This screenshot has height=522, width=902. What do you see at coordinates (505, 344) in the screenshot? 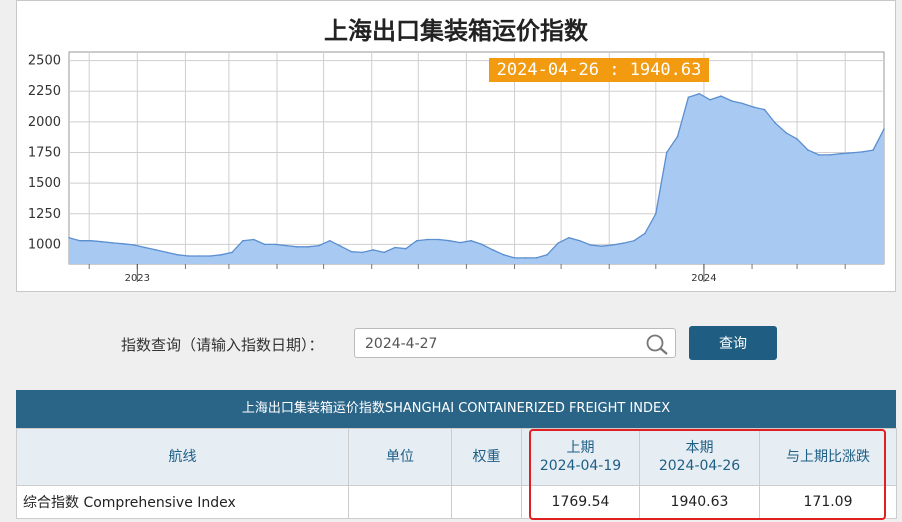
I see `date-input` at bounding box center [505, 344].